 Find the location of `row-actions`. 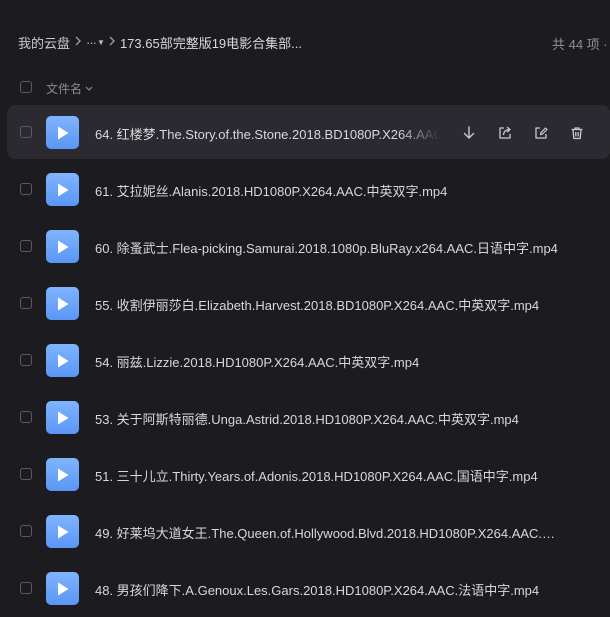

row-actions is located at coordinates (530, 133).